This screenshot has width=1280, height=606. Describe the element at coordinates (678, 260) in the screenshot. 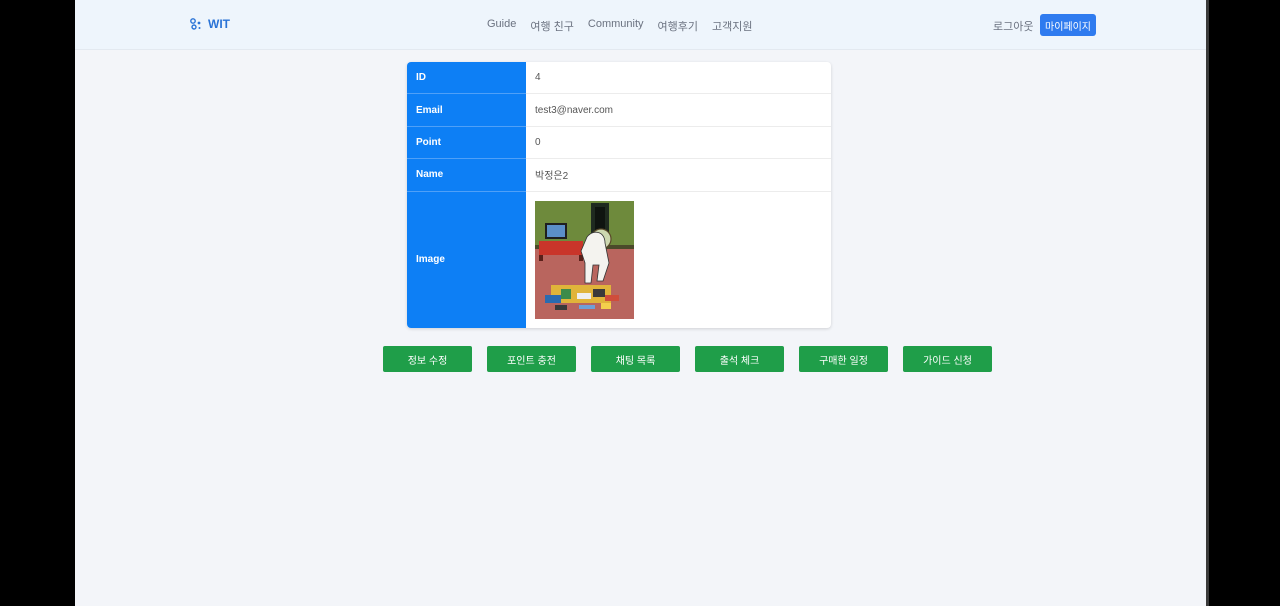

I see `profile-value` at that location.